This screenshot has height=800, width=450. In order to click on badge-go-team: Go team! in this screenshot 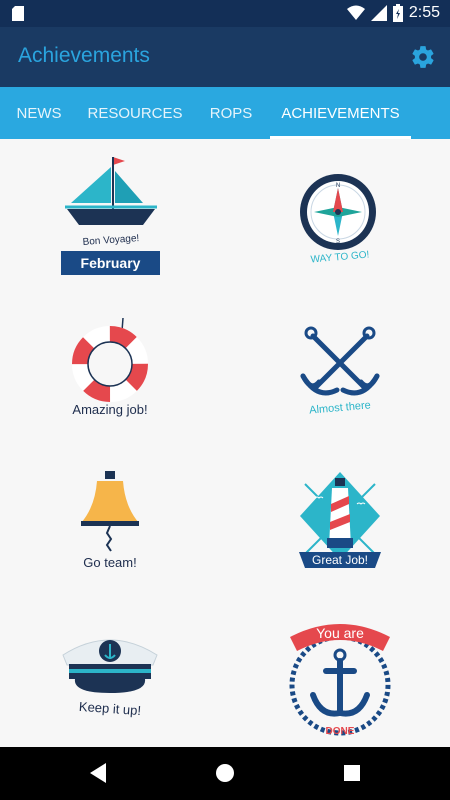, I will do `click(110, 537)`.